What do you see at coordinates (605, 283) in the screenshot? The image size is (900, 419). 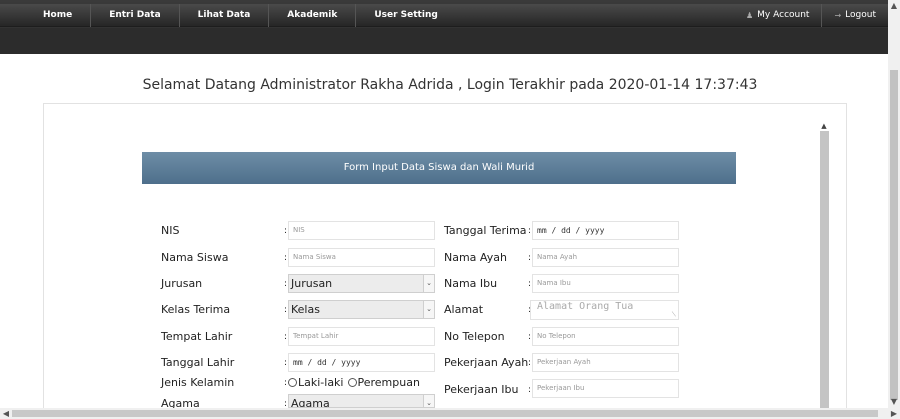 I see `nama-ibu-input: Nama Ibu` at bounding box center [605, 283].